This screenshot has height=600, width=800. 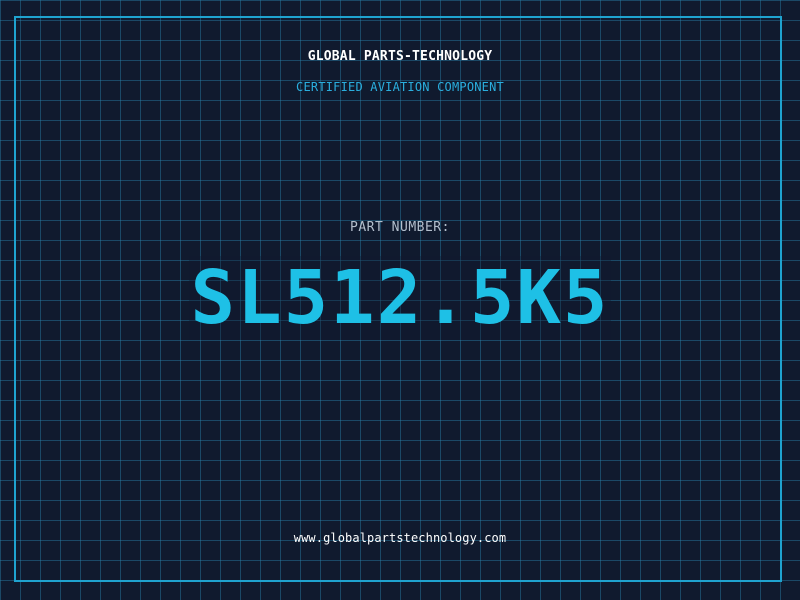 What do you see at coordinates (400, 87) in the screenshot?
I see `certification-subtitle: CERTIFIED AVIATION COMPONENT` at bounding box center [400, 87].